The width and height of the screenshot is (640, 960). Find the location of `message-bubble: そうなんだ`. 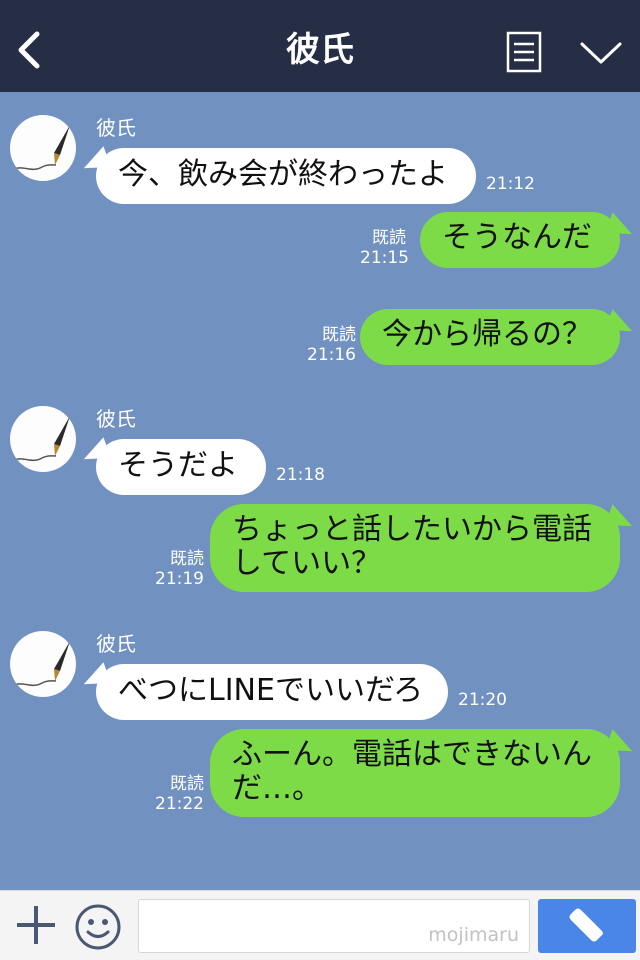

message-bubble: そうなんだ is located at coordinates (520, 240).